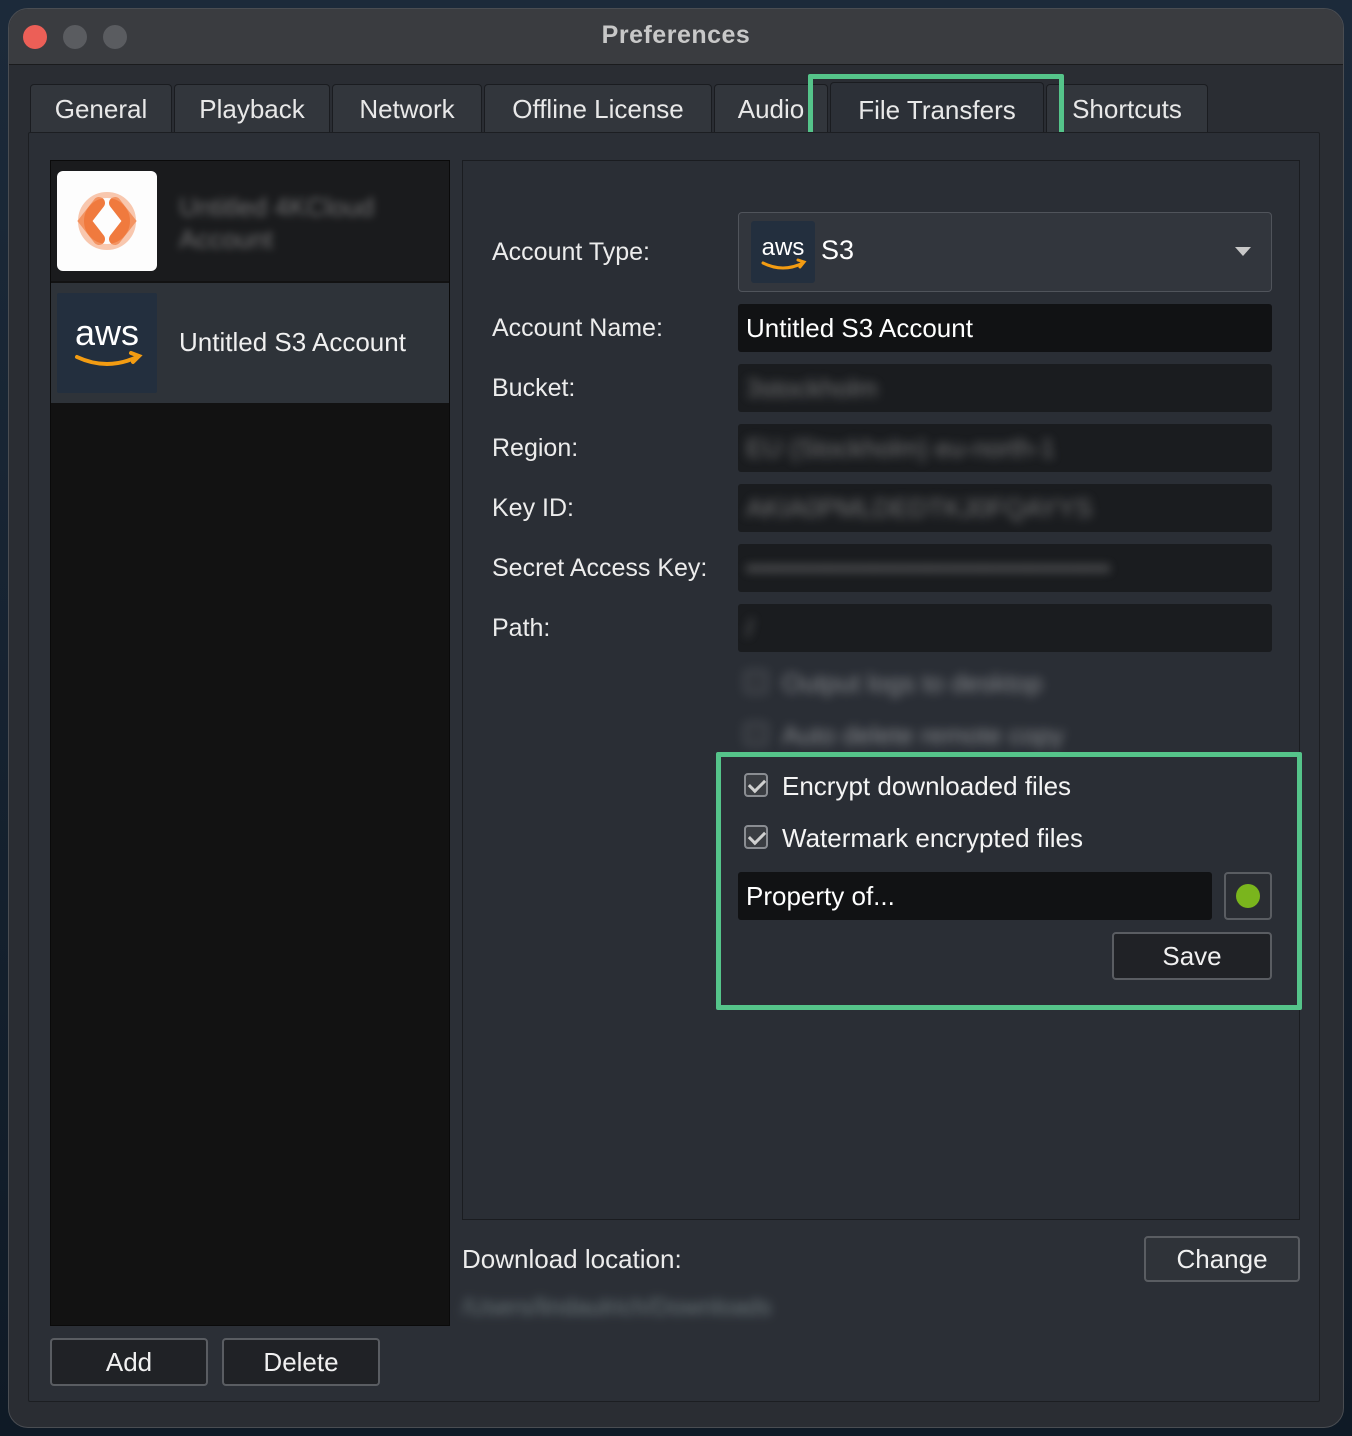 This screenshot has height=1436, width=1352. I want to click on region-value: EU (Stockholm) eu-north-1, so click(901, 448).